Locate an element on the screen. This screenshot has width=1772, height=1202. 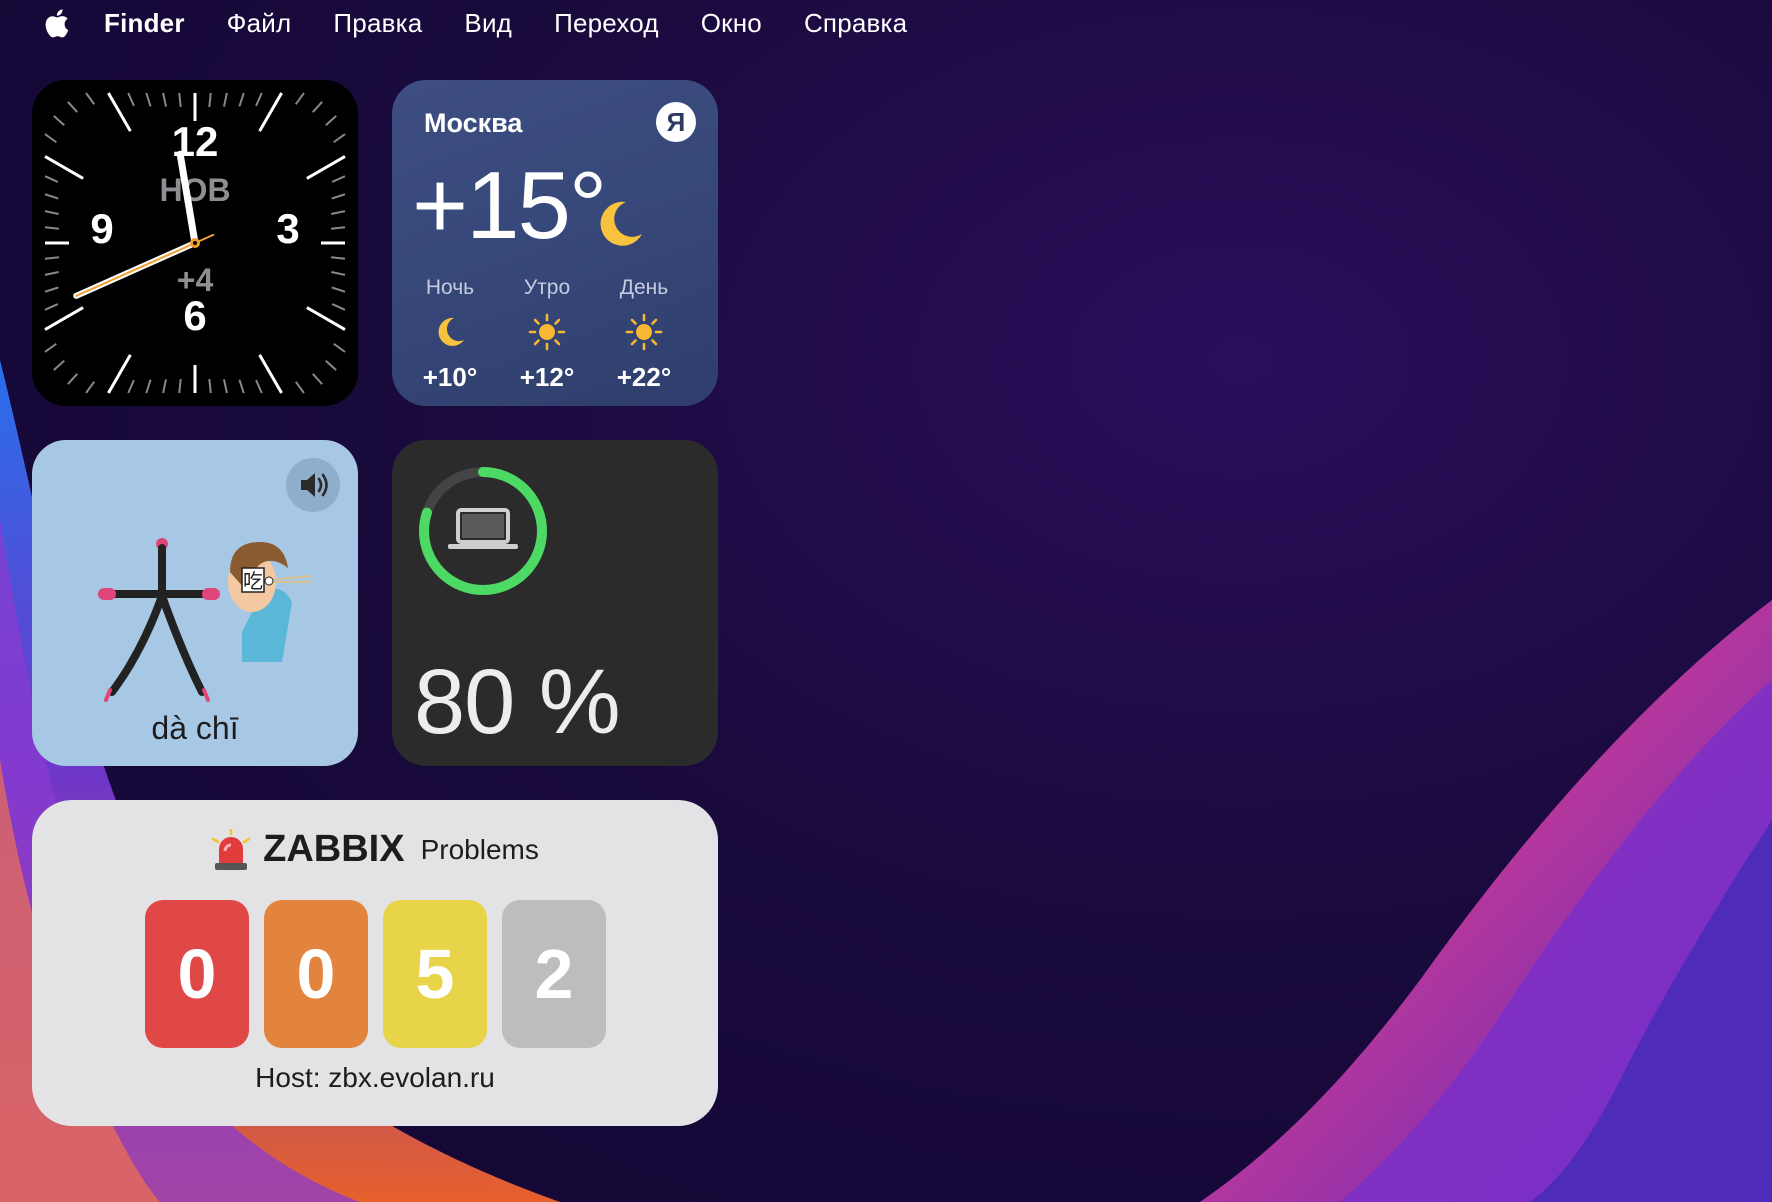
zabbix-subtitle: Problems is located at coordinates (479, 849).